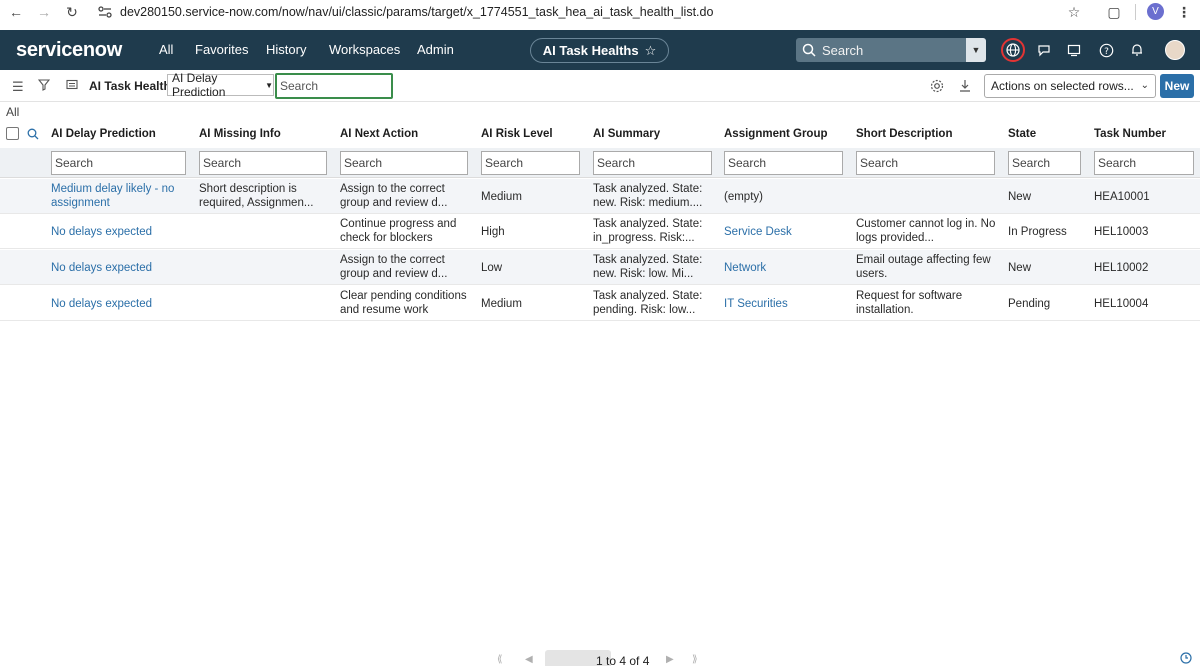 This screenshot has width=1200, height=666. What do you see at coordinates (1155, 11) in the screenshot?
I see `profile-avatar: V` at bounding box center [1155, 11].